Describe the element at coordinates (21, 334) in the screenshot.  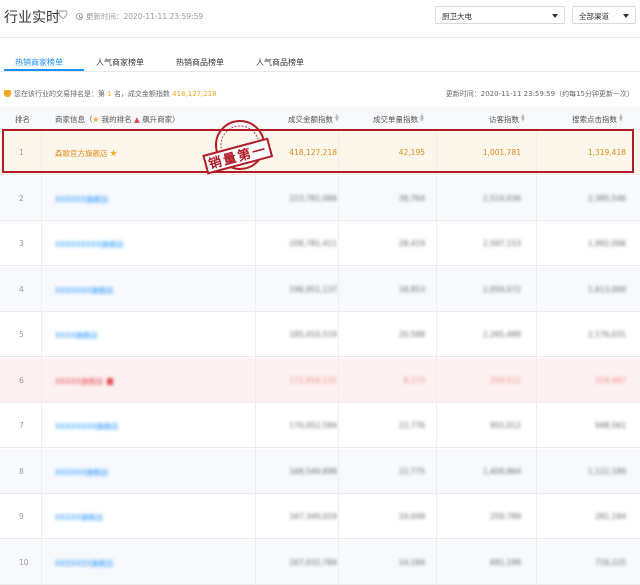
I see `rank-cell: 5` at that location.